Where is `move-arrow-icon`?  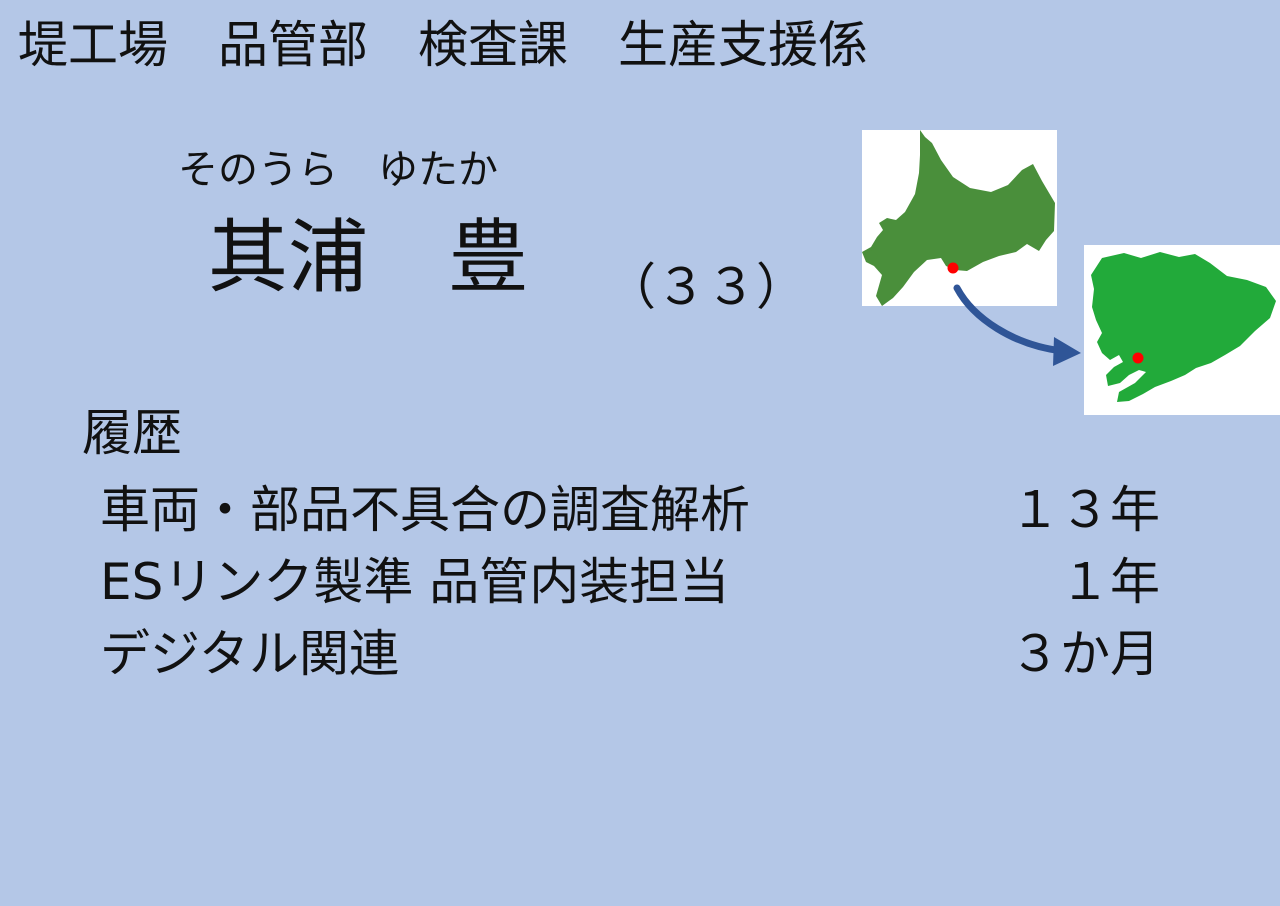
move-arrow-icon is located at coordinates (1017, 325).